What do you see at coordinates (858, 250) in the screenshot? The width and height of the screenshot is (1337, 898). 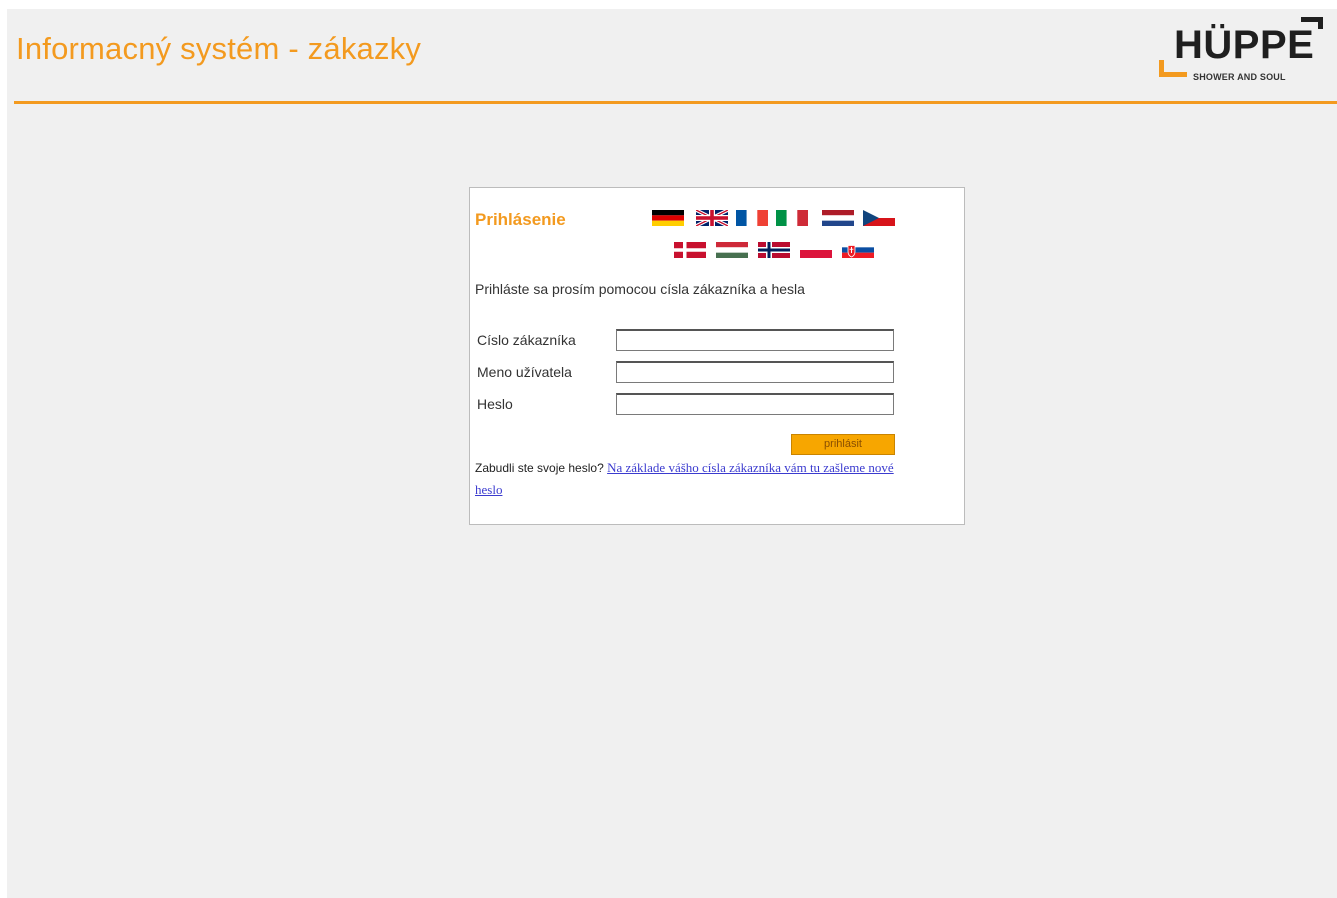 I see `slovak-flag` at bounding box center [858, 250].